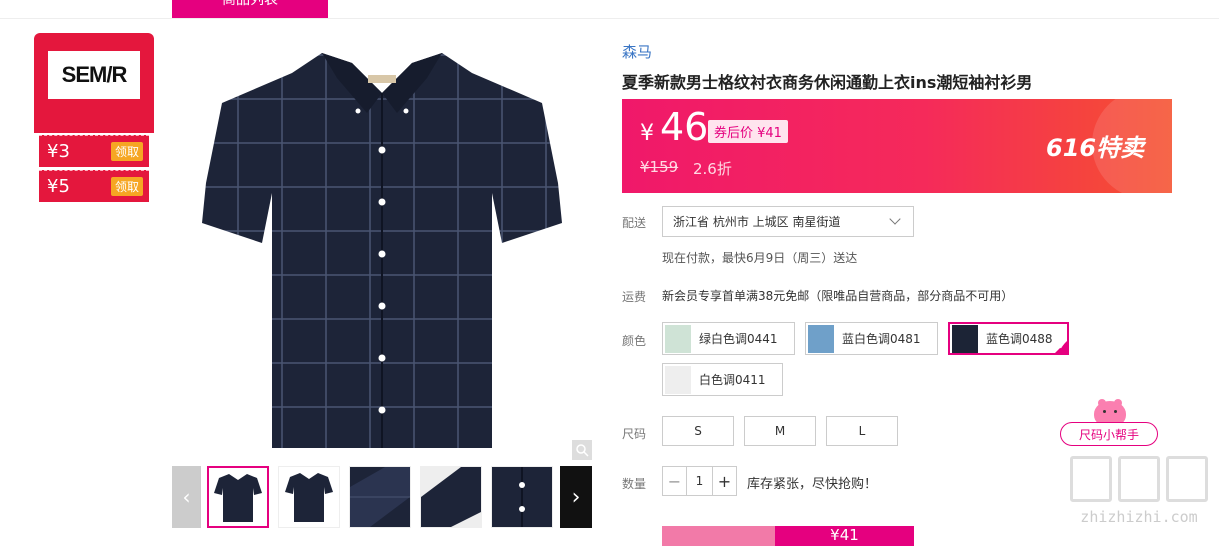 Image resolution: width=1219 pixels, height=546 pixels. I want to click on nav-tab-active: 商品列表, so click(250, 9).